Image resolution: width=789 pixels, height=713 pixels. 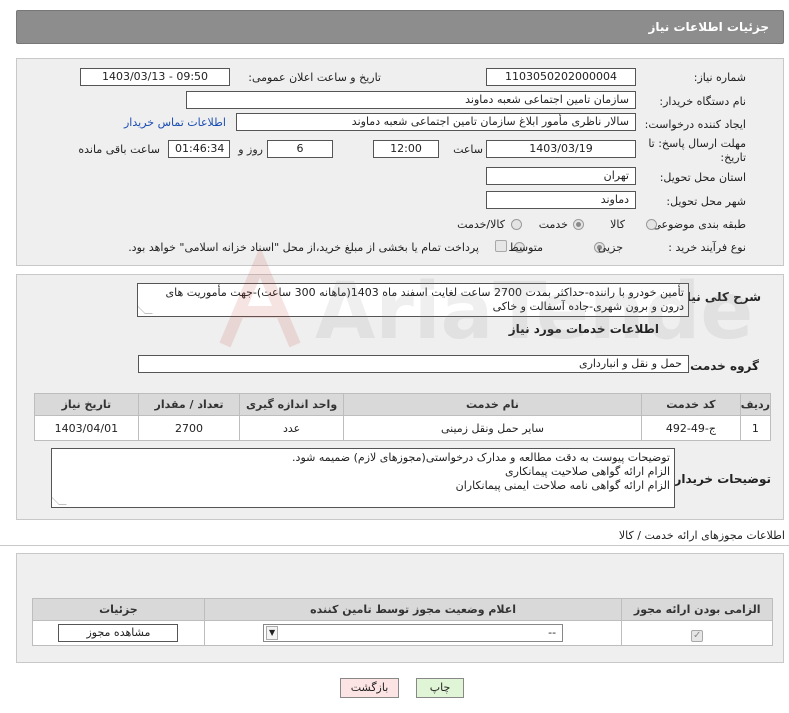 I want to click on process-option-medium: متوسط, so click(x=525, y=247).